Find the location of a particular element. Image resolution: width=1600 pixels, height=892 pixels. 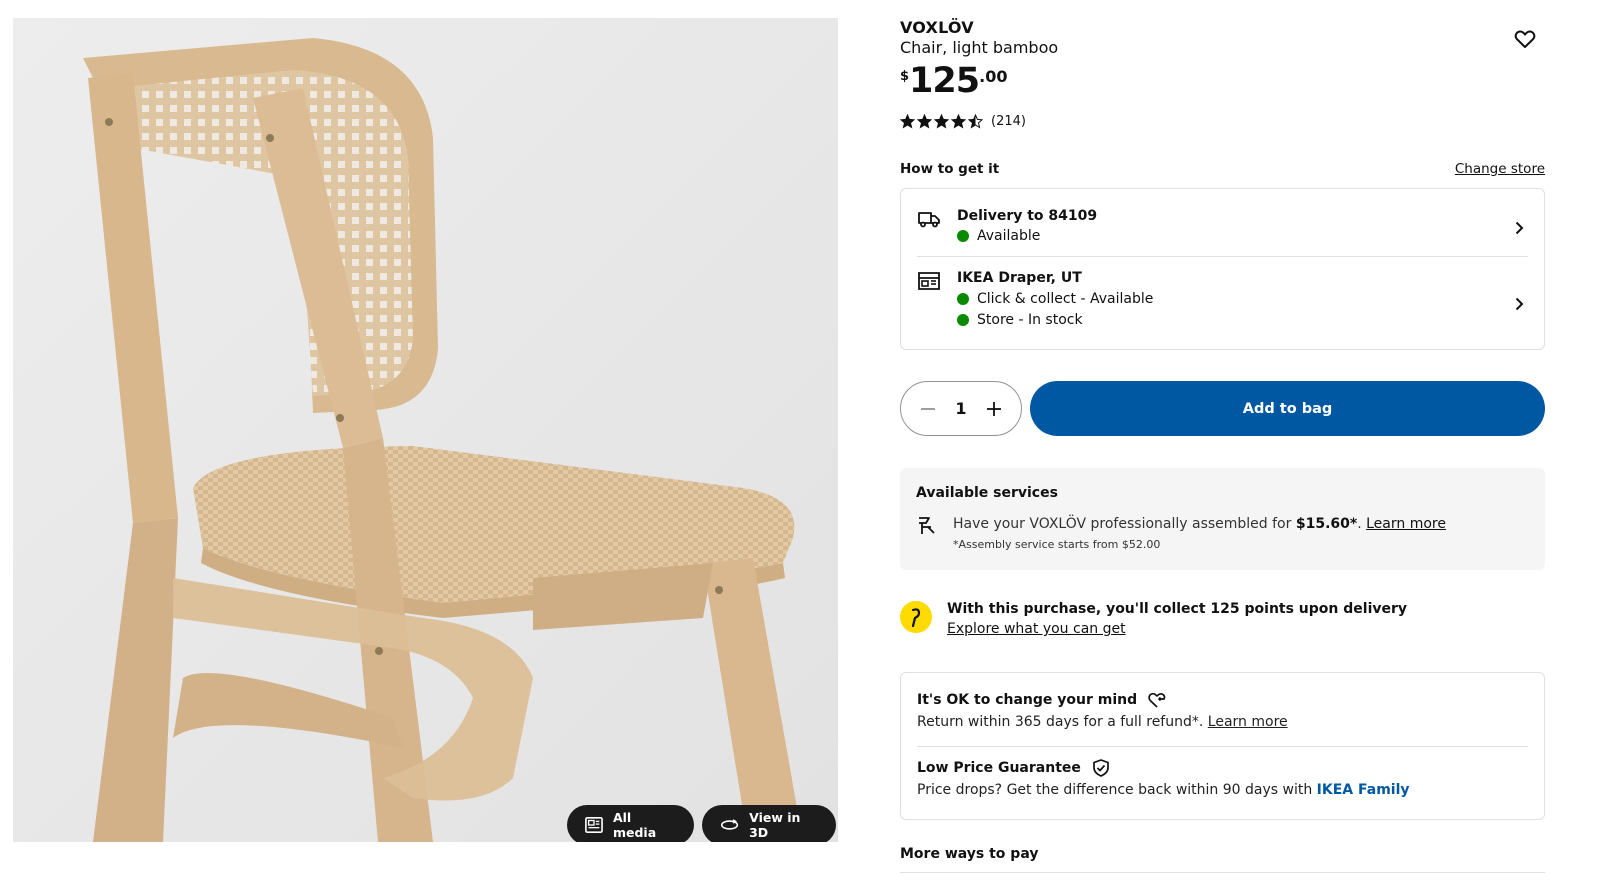

assembly-period: . is located at coordinates (1362, 524).